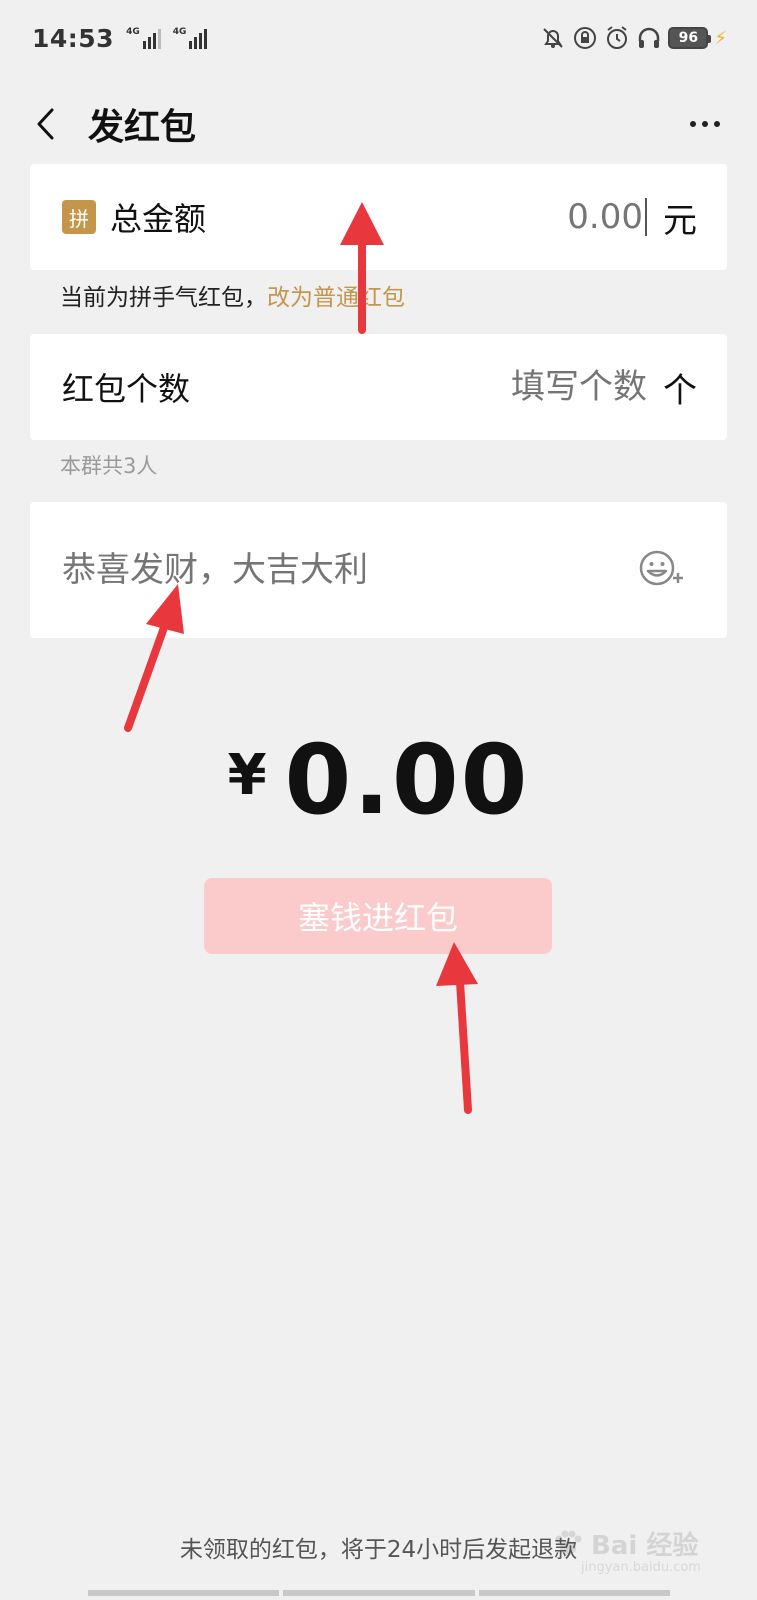  Describe the element at coordinates (680, 390) in the screenshot. I see `count-unit: 个` at that location.